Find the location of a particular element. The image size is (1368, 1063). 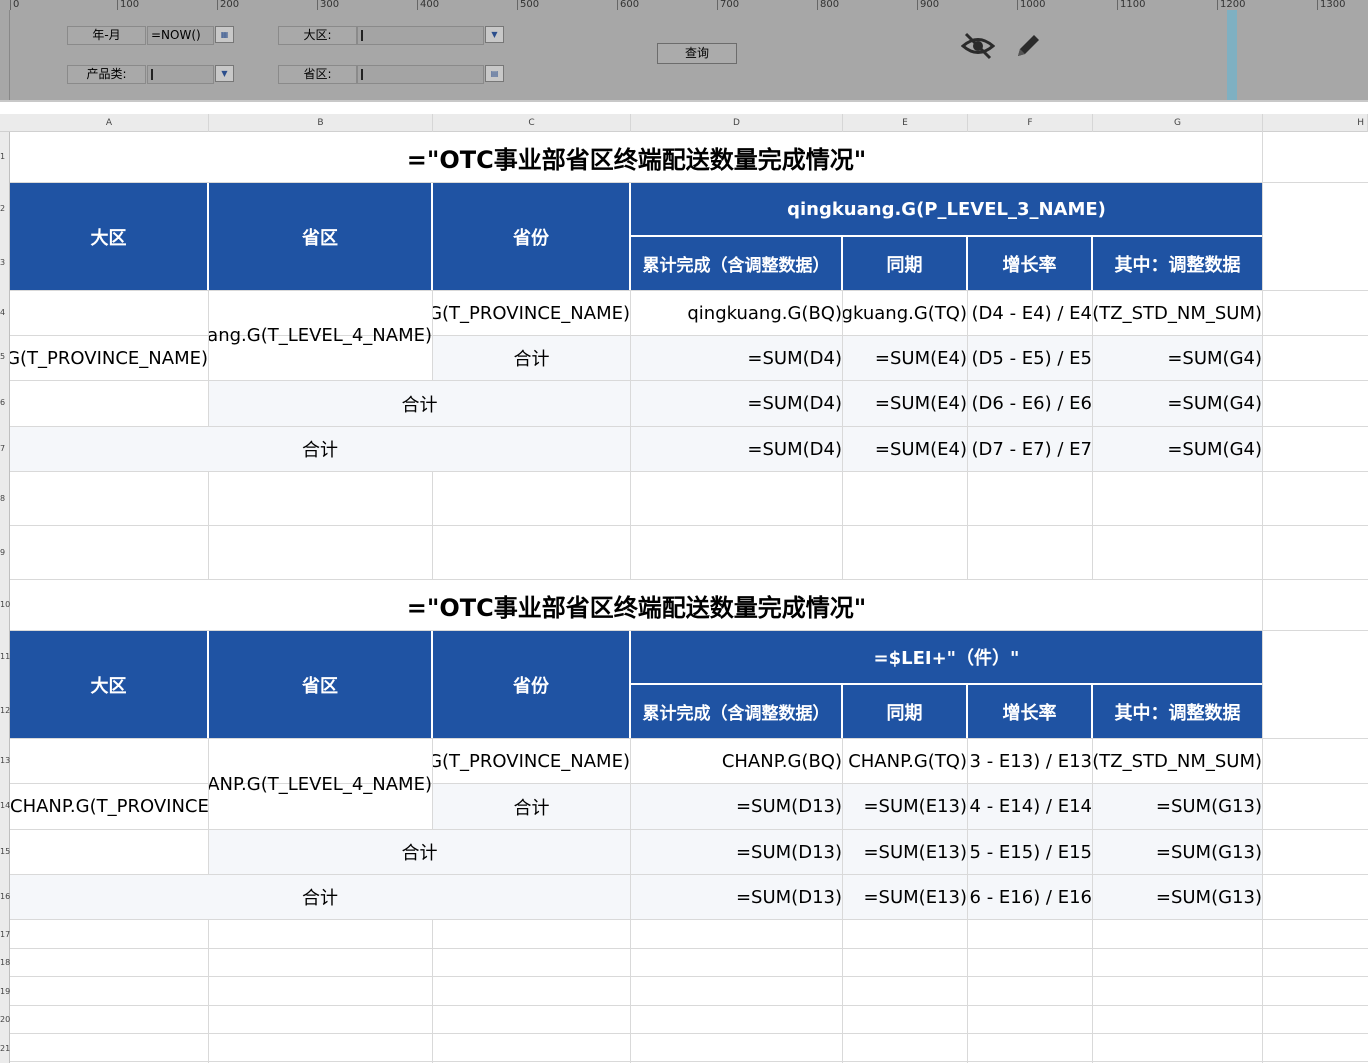

cell-B4: qingkuang.G(T_LEVEL_4_NAME) is located at coordinates (320, 335).